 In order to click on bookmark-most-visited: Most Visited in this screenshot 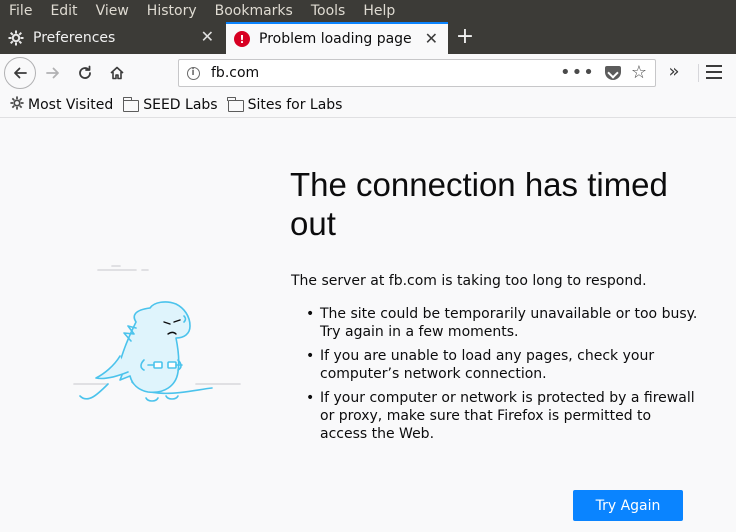, I will do `click(62, 104)`.